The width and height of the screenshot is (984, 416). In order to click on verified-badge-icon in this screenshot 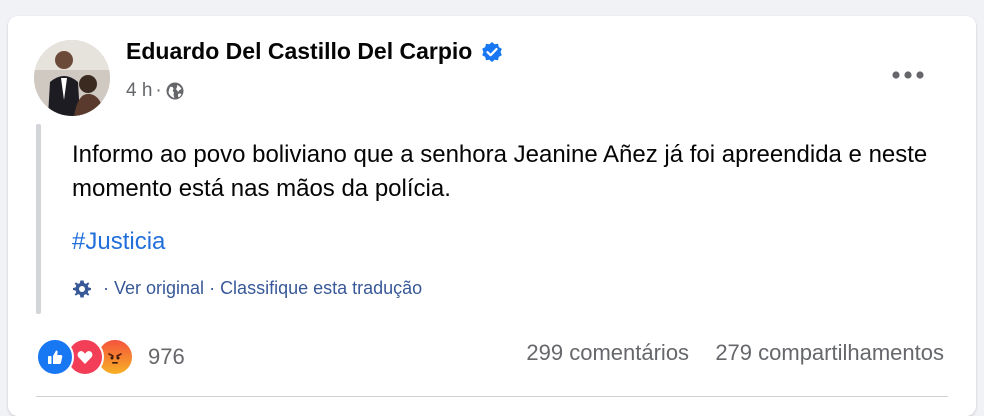, I will do `click(492, 52)`.